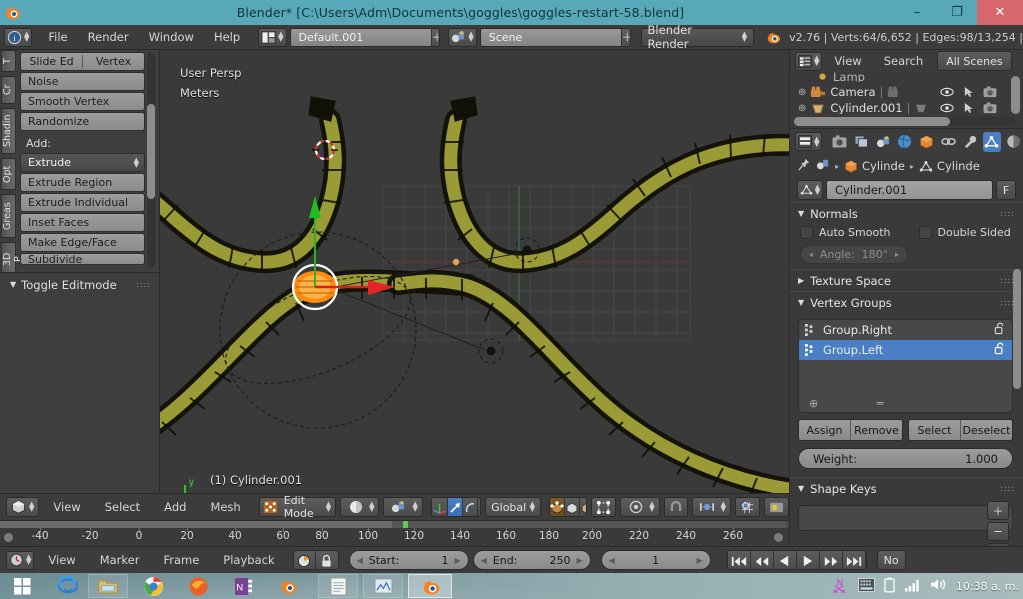 This screenshot has width=1023, height=599. I want to click on scrubber-scrollbar, so click(394, 524).